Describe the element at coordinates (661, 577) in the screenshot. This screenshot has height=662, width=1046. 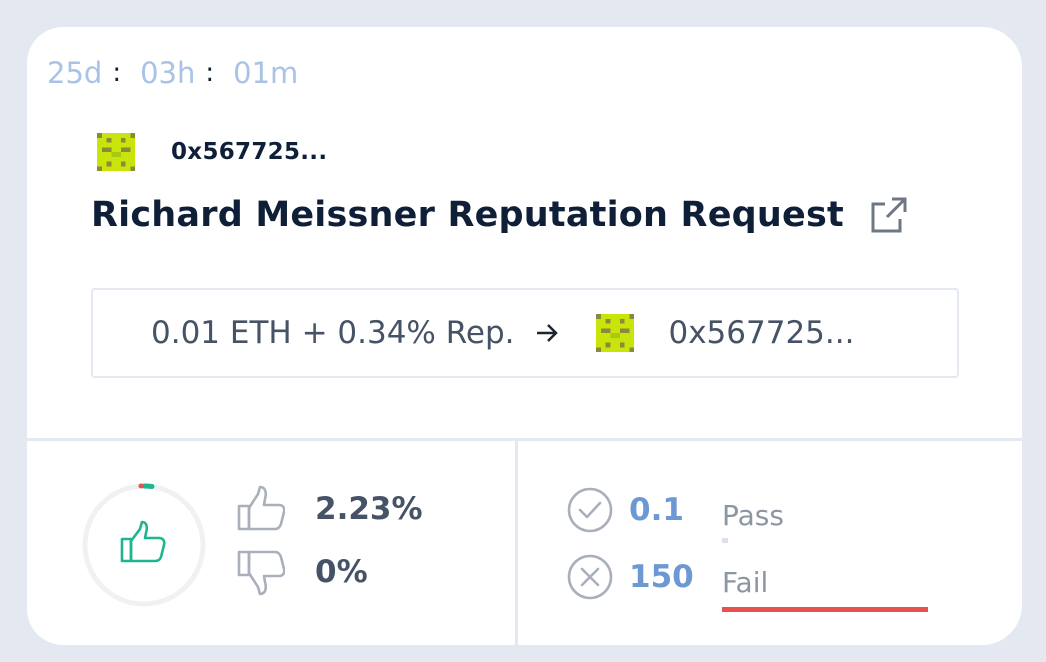
I see `fail-stake-value: 150` at that location.